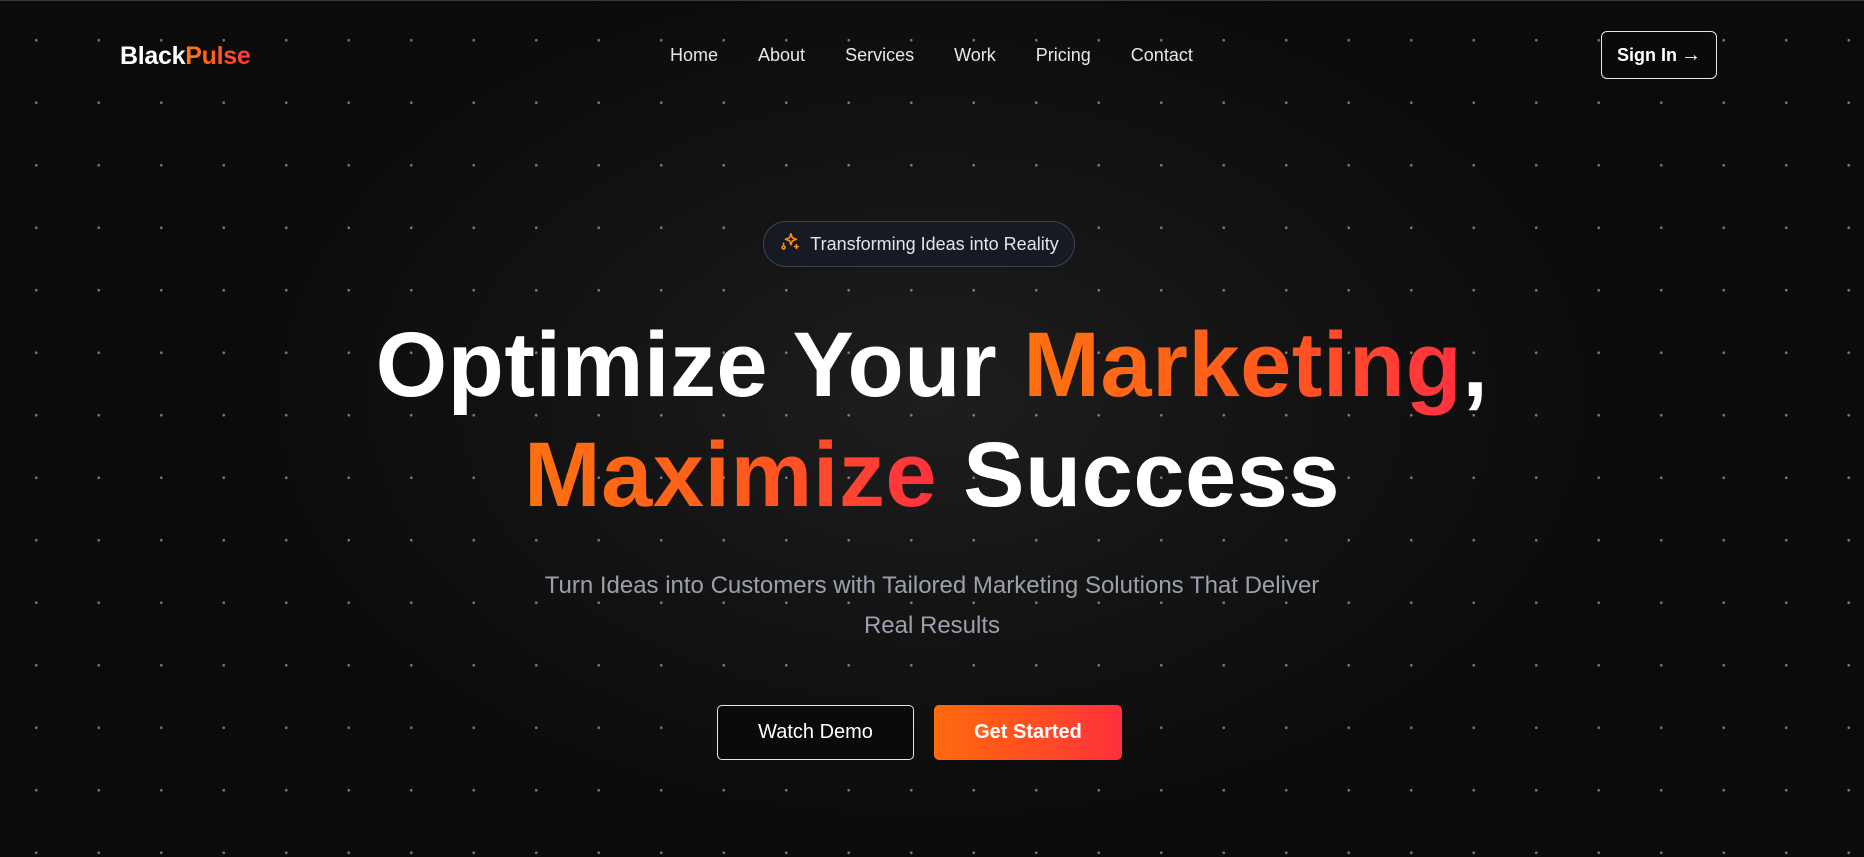  What do you see at coordinates (781, 55) in the screenshot?
I see `nav-link-about: About` at bounding box center [781, 55].